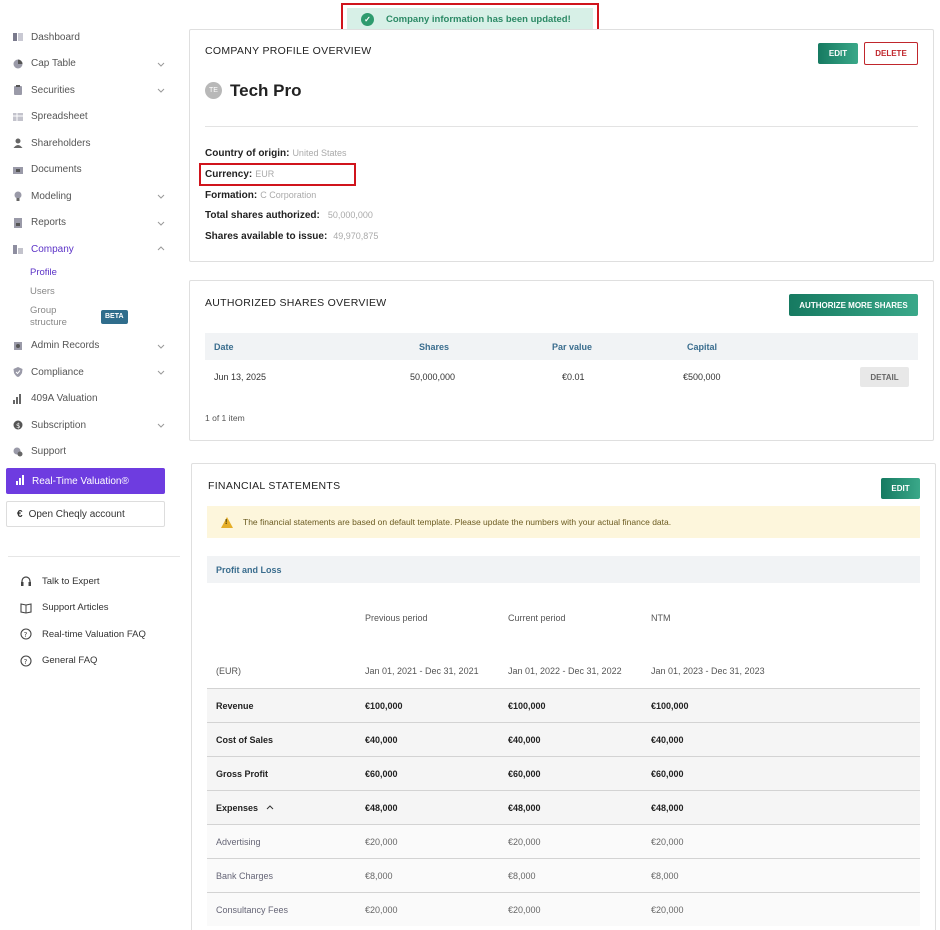 The image size is (940, 930). What do you see at coordinates (18, 425) in the screenshot?
I see `dollar-icon: $` at bounding box center [18, 425].